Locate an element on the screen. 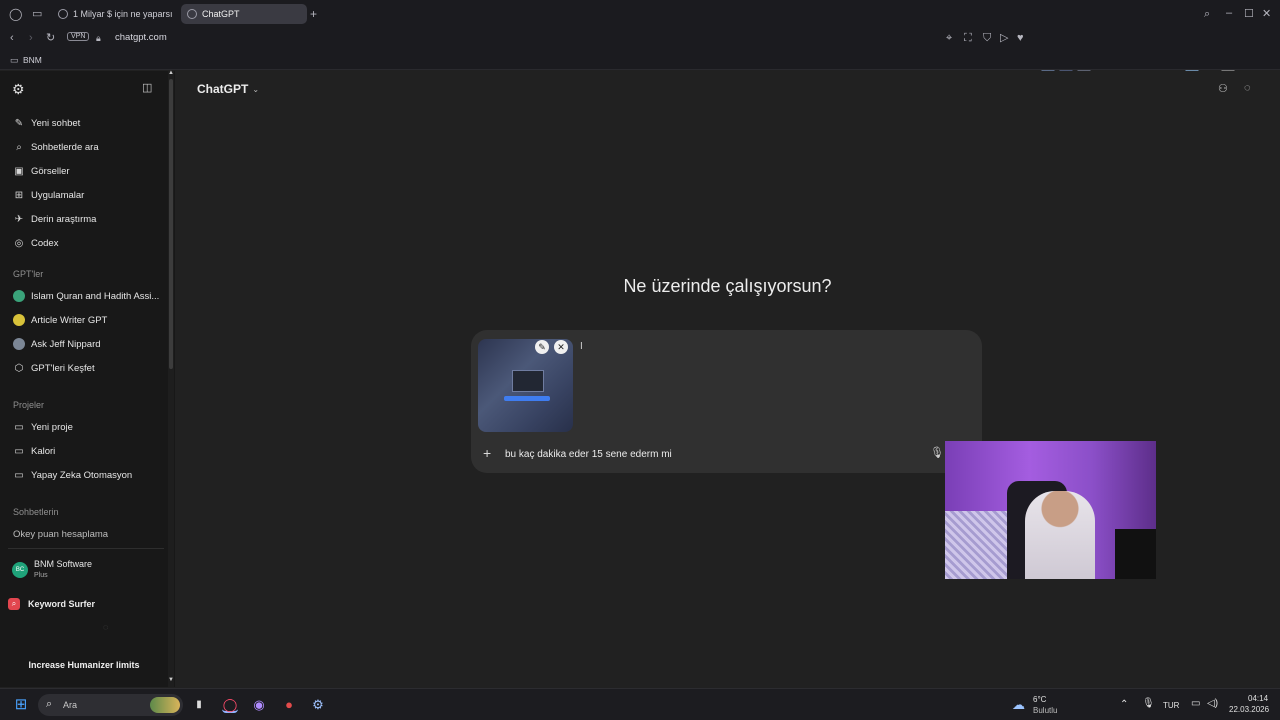 The image size is (1280, 720). maximize-icon: ☐ is located at coordinates (1249, 14).